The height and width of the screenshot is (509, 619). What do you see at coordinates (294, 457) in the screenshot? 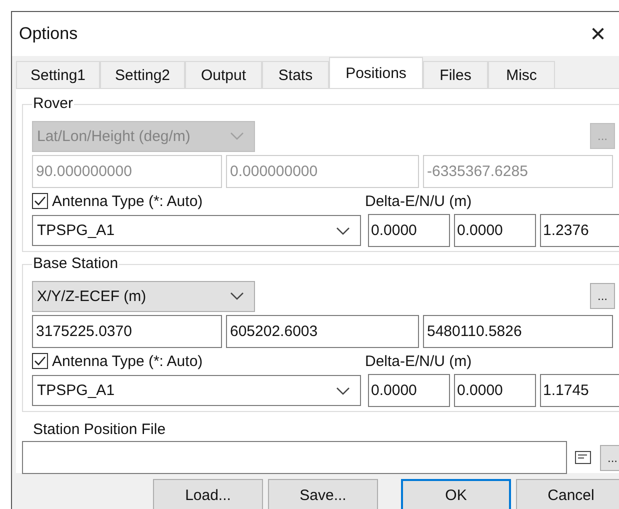
I see `station-position-file-field` at bounding box center [294, 457].